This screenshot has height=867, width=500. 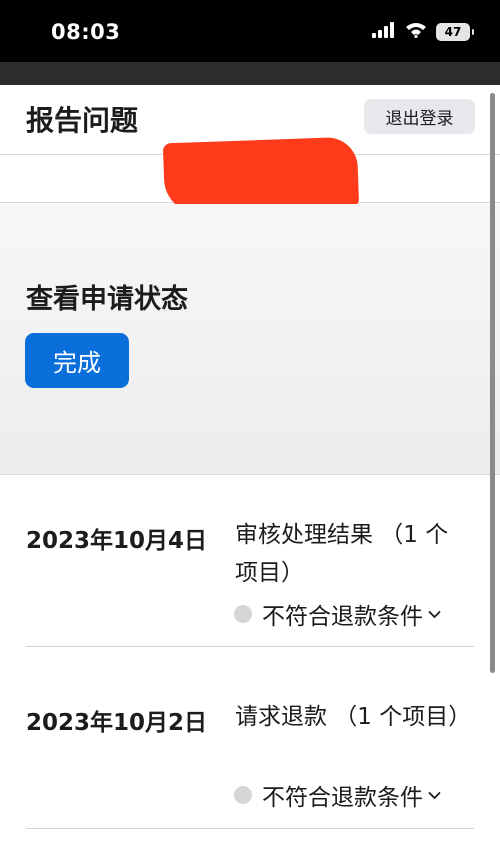 I want to click on request-date: 2023年10月4日, so click(x=117, y=541).